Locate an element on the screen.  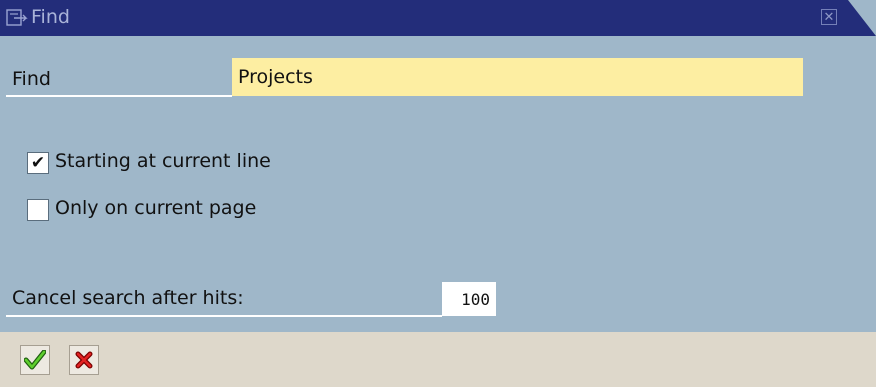
footer-toolbar is located at coordinates (438, 359).